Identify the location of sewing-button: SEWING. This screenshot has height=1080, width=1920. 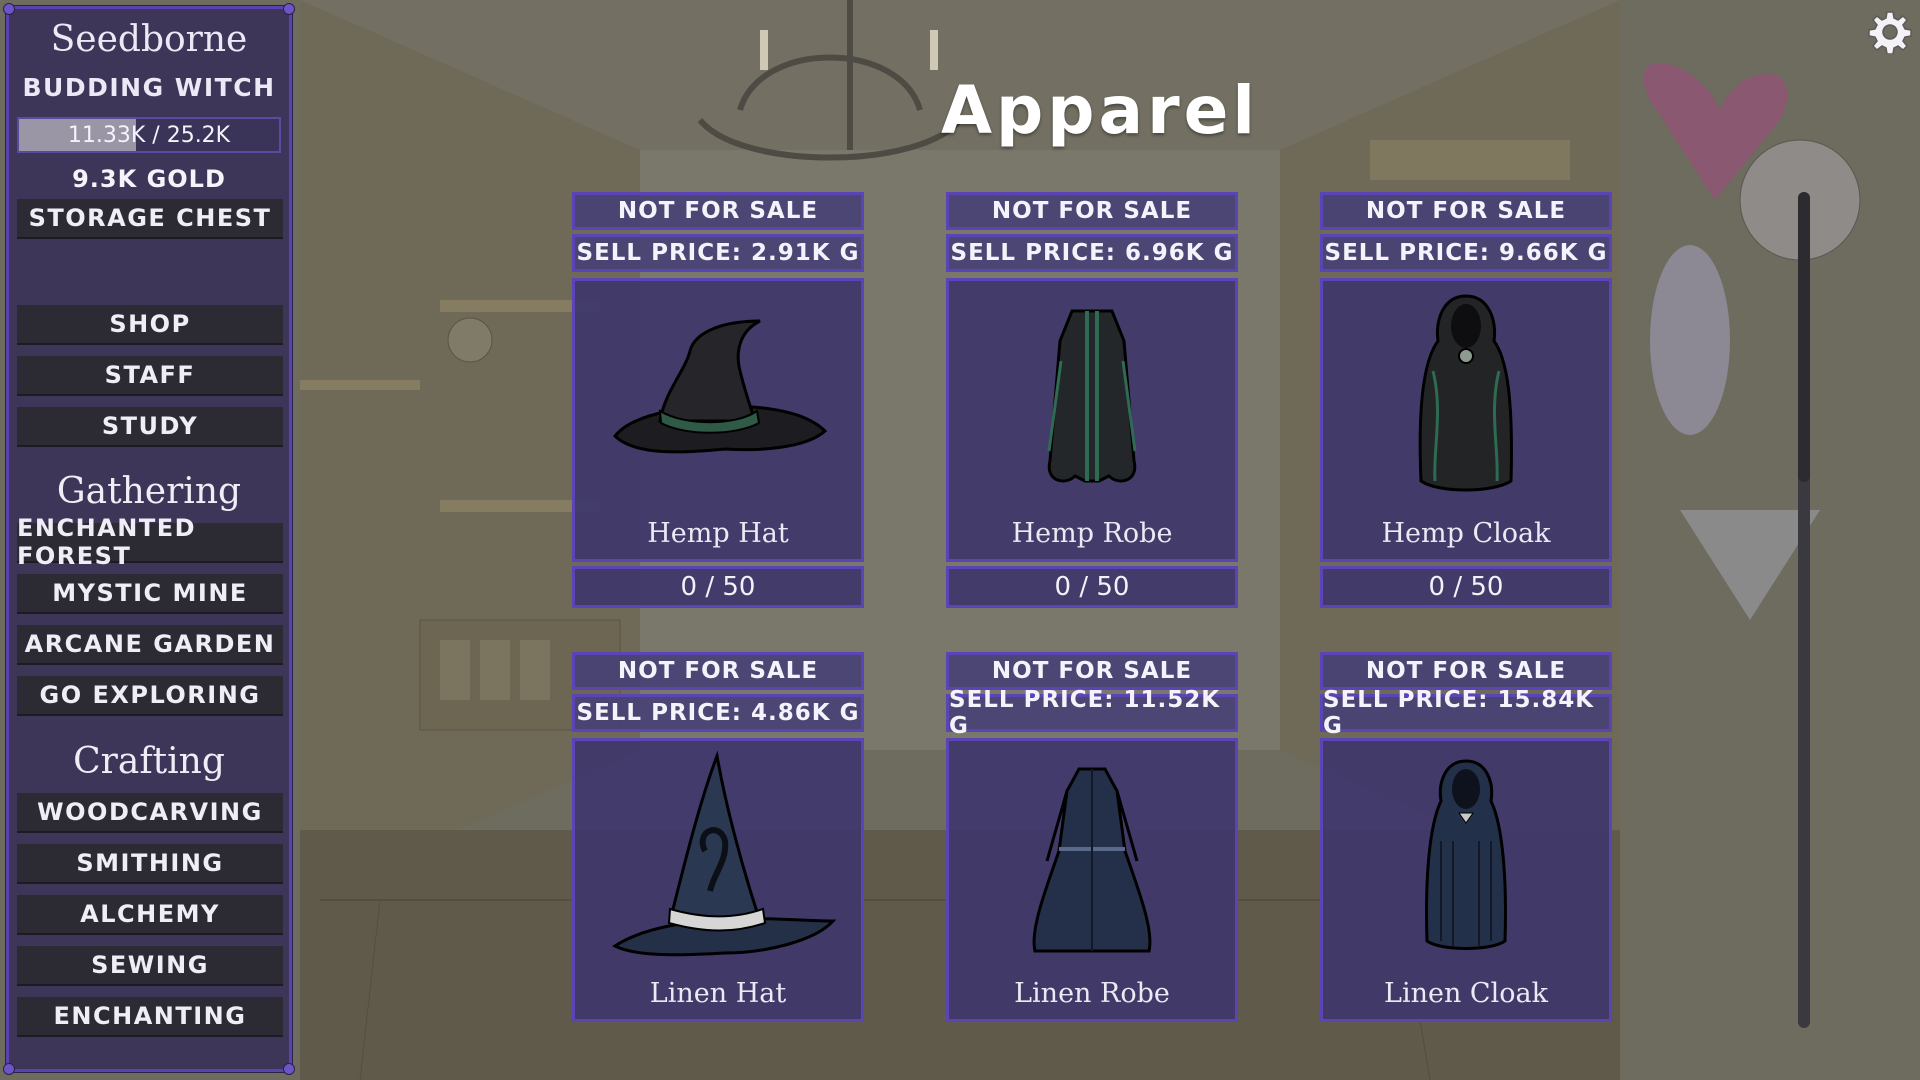
(150, 966).